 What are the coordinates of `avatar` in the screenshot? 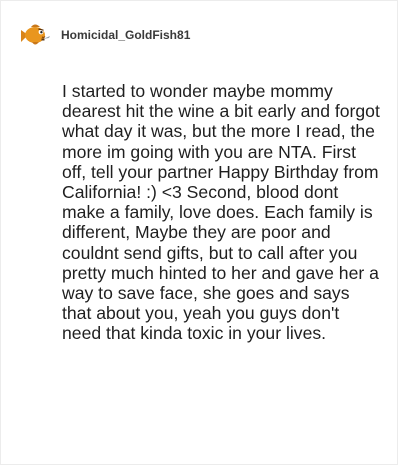 It's located at (34, 35).